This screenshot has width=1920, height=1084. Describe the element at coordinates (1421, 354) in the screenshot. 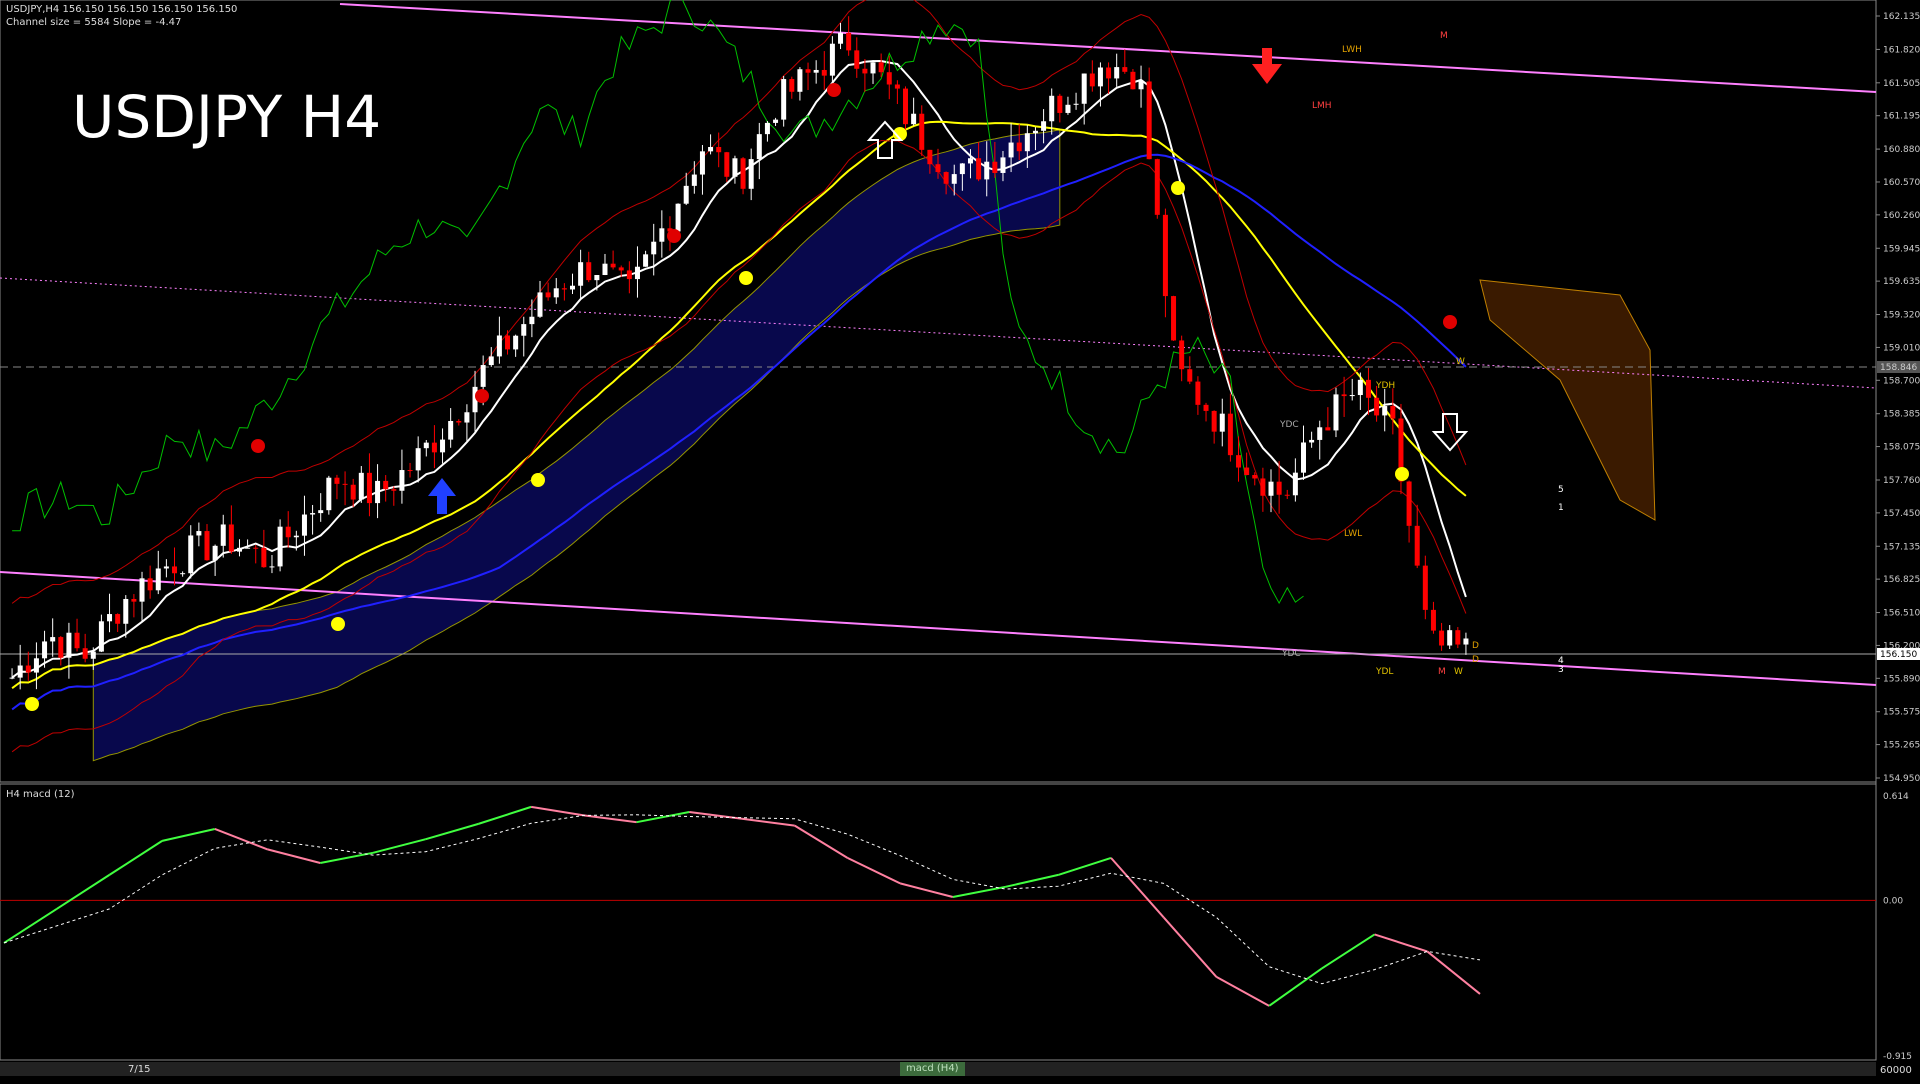

I see `level-labels: LWHMLMHYDHYDCLWLYDCYDLWM WDD5143` at that location.